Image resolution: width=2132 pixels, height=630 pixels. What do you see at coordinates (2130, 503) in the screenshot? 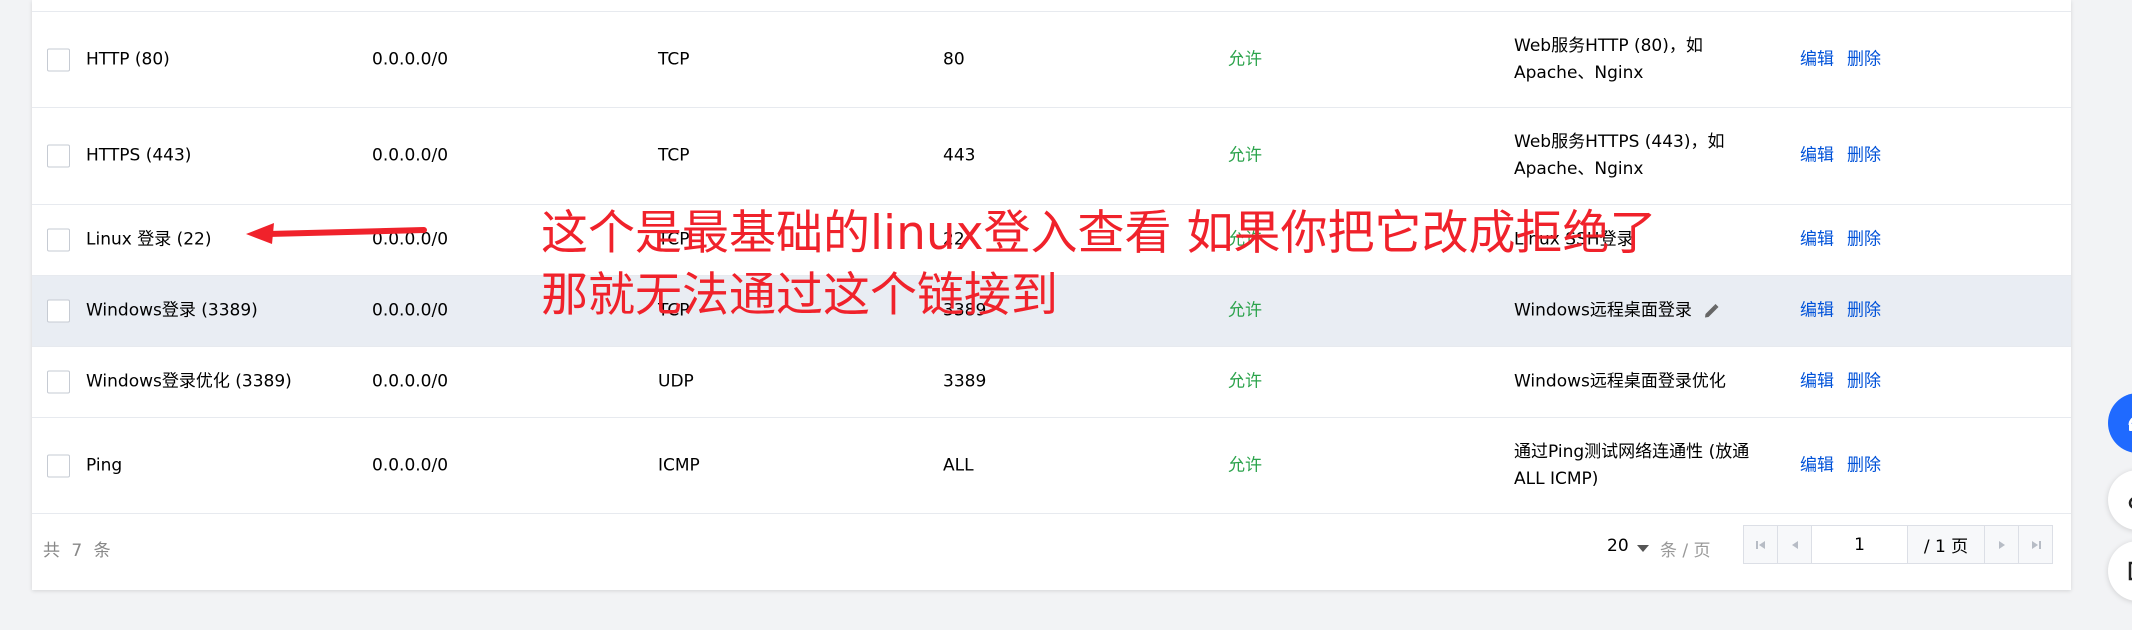
I see `link-icon` at bounding box center [2130, 503].